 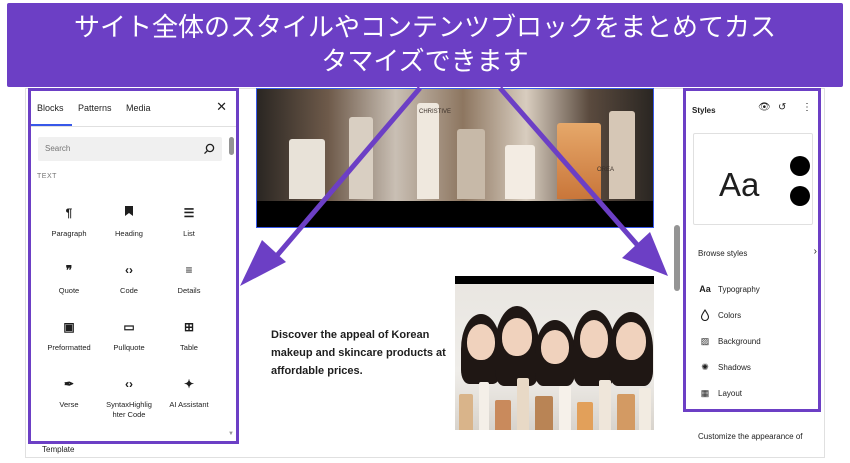 What do you see at coordinates (189, 290) in the screenshot?
I see `block-label: Details` at bounding box center [189, 290].